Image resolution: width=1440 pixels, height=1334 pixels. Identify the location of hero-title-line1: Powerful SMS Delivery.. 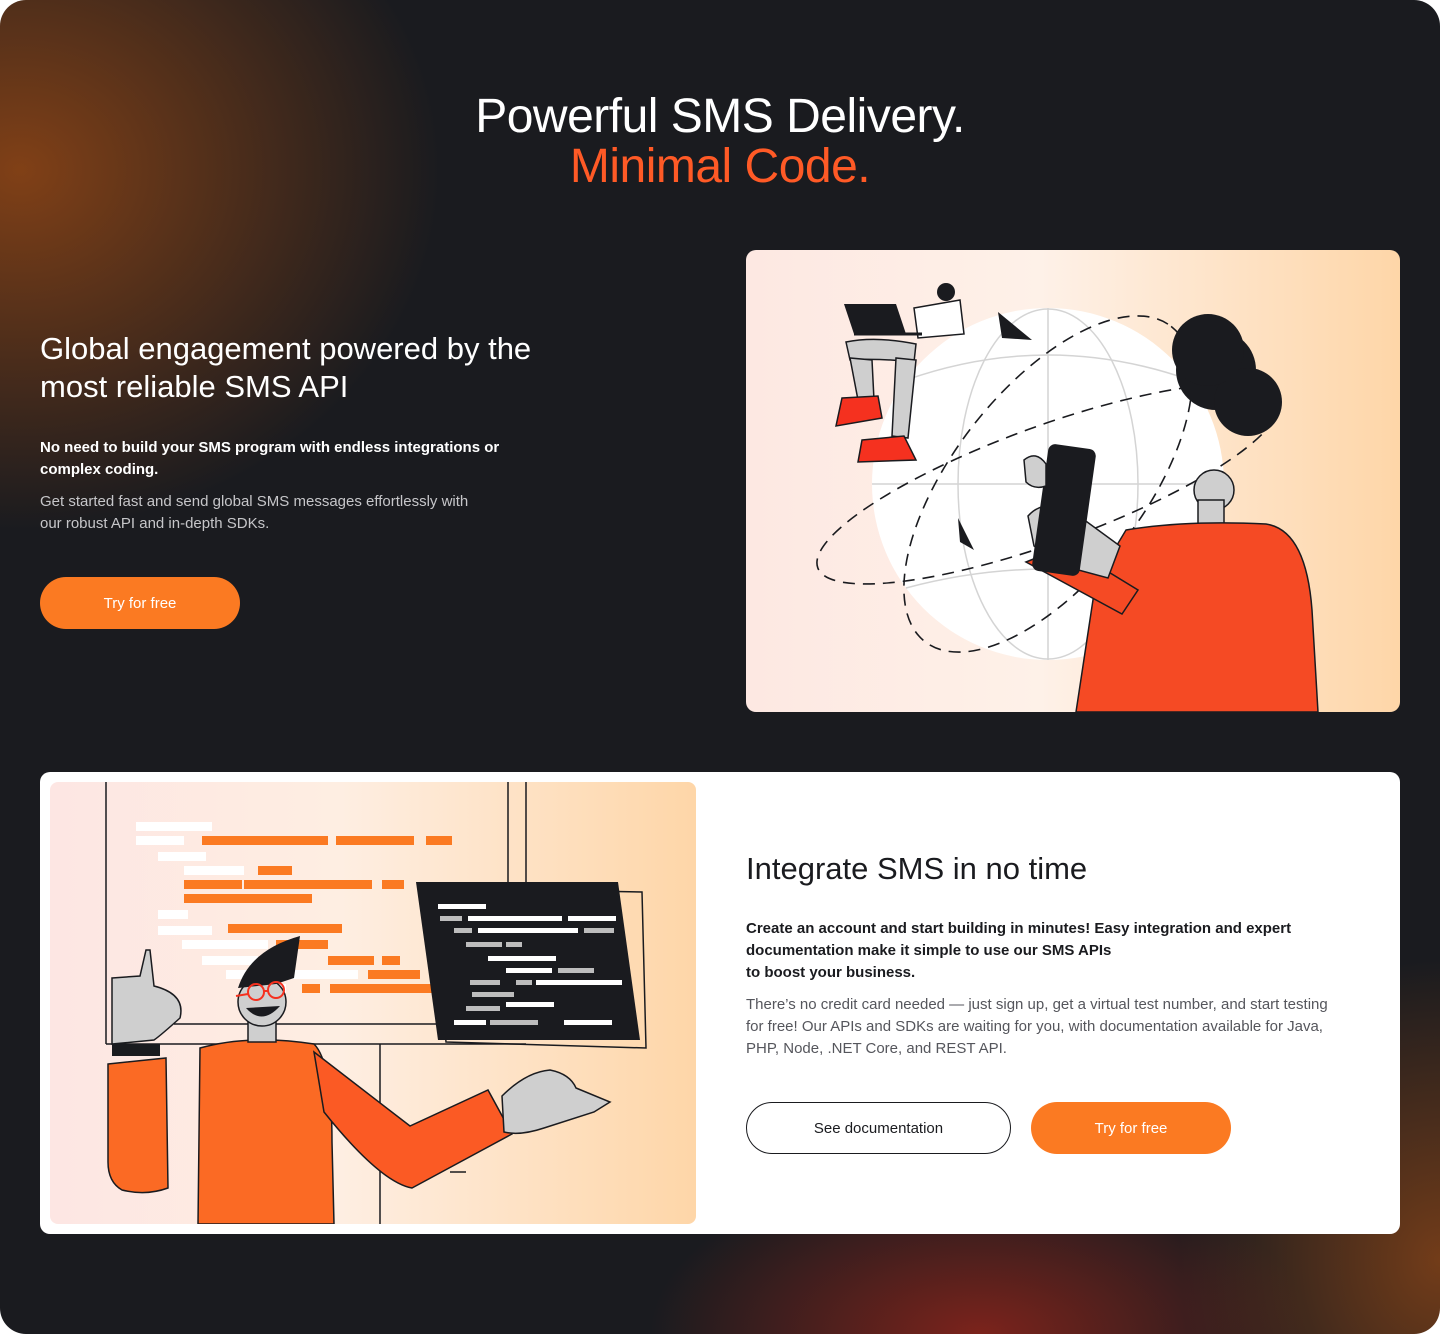
(720, 116).